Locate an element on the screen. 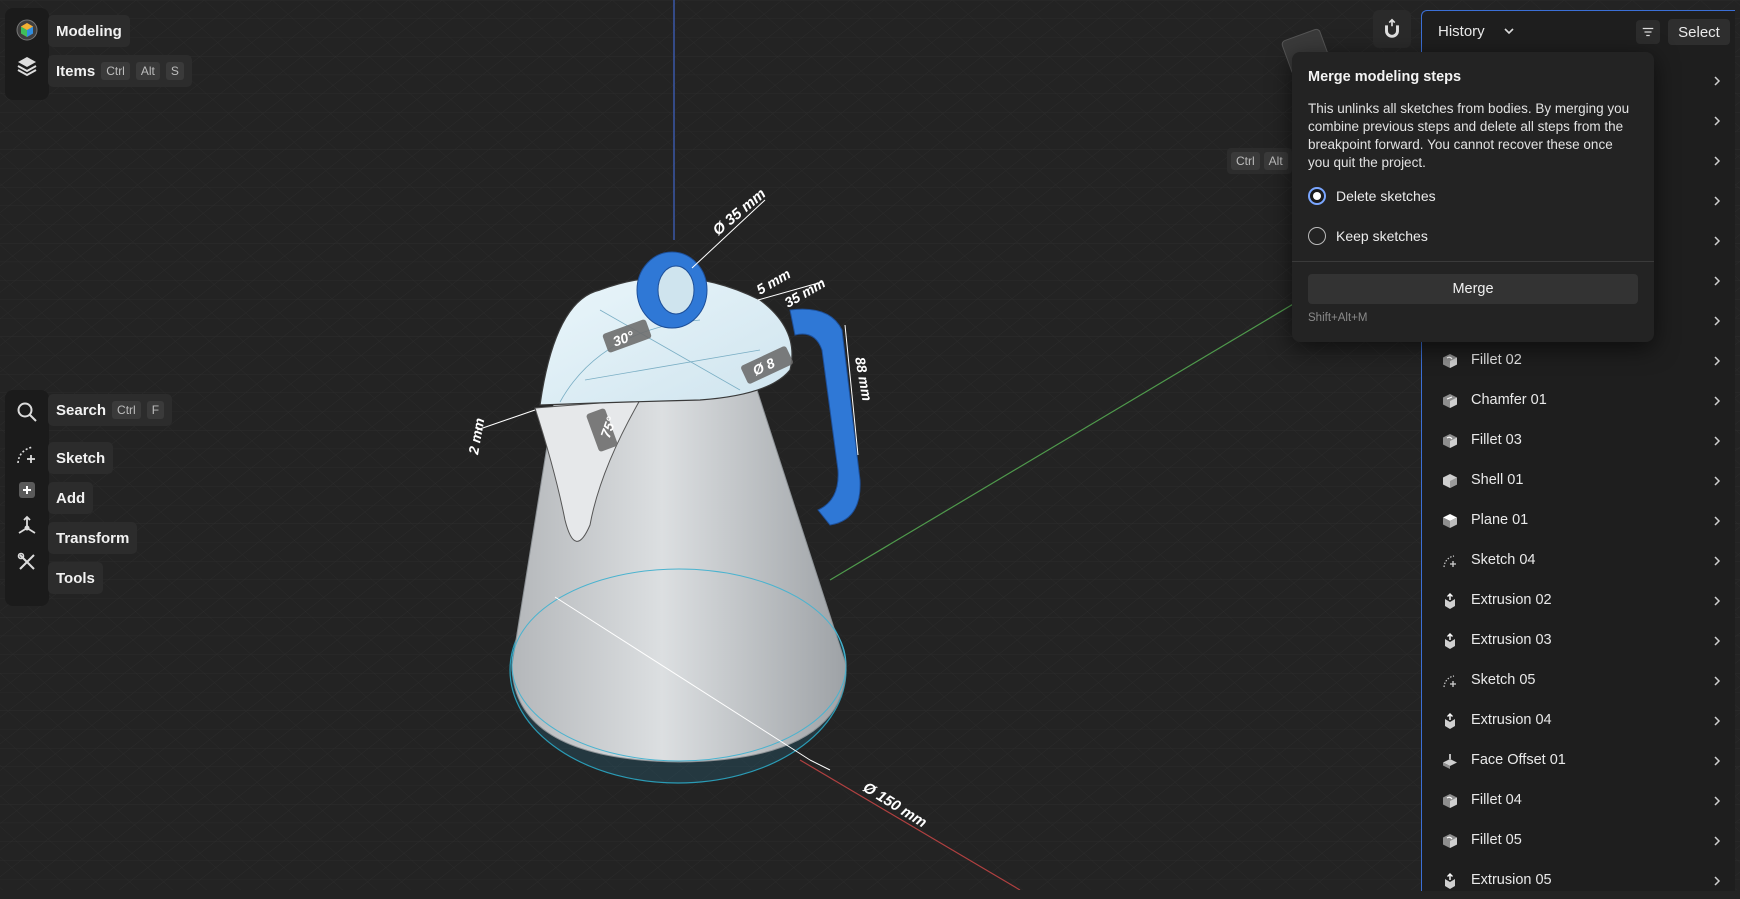 This screenshot has width=1740, height=899. filter-icon is located at coordinates (1648, 32).